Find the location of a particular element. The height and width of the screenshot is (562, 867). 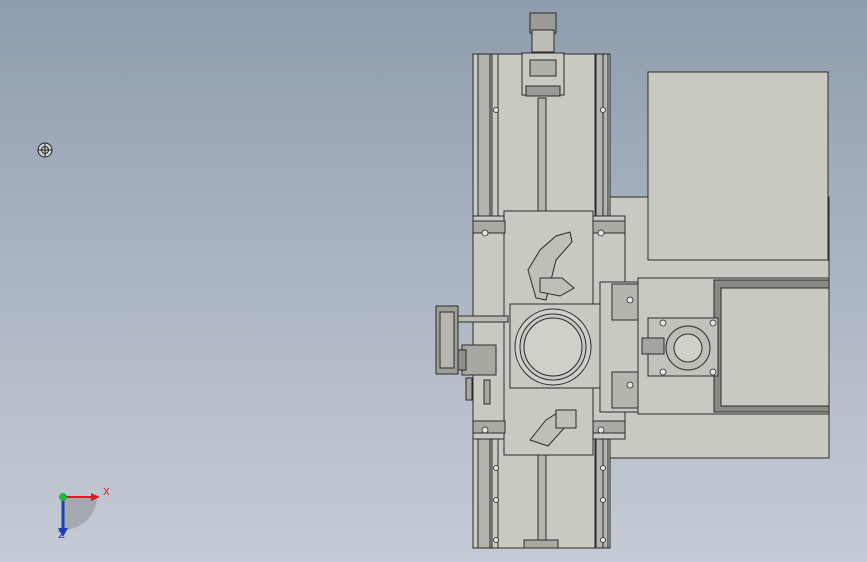

carriage-slot-bl is located at coordinates (489, 427).